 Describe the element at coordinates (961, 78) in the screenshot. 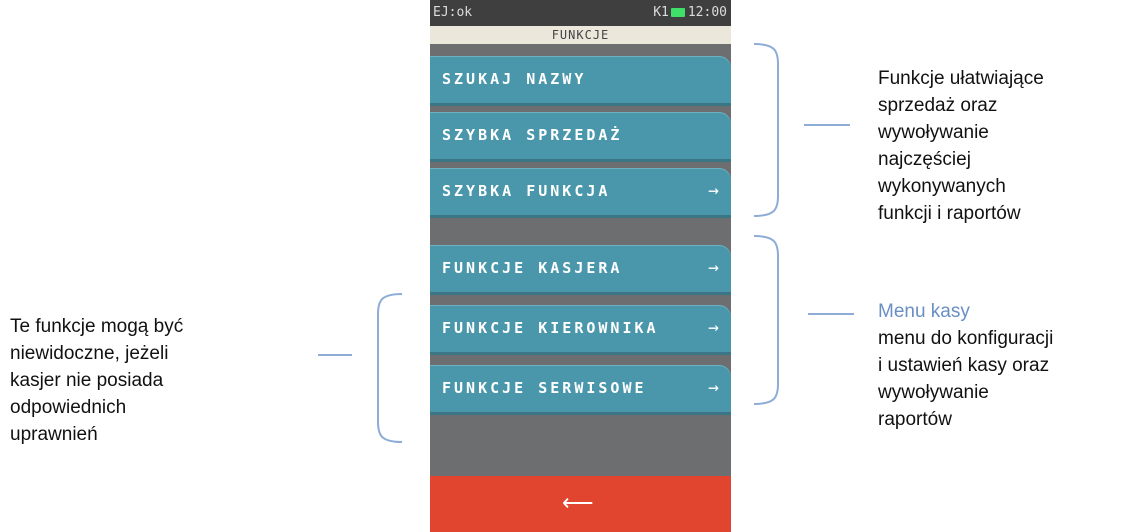

I see `note-line: Funkcje ułatwiające` at that location.